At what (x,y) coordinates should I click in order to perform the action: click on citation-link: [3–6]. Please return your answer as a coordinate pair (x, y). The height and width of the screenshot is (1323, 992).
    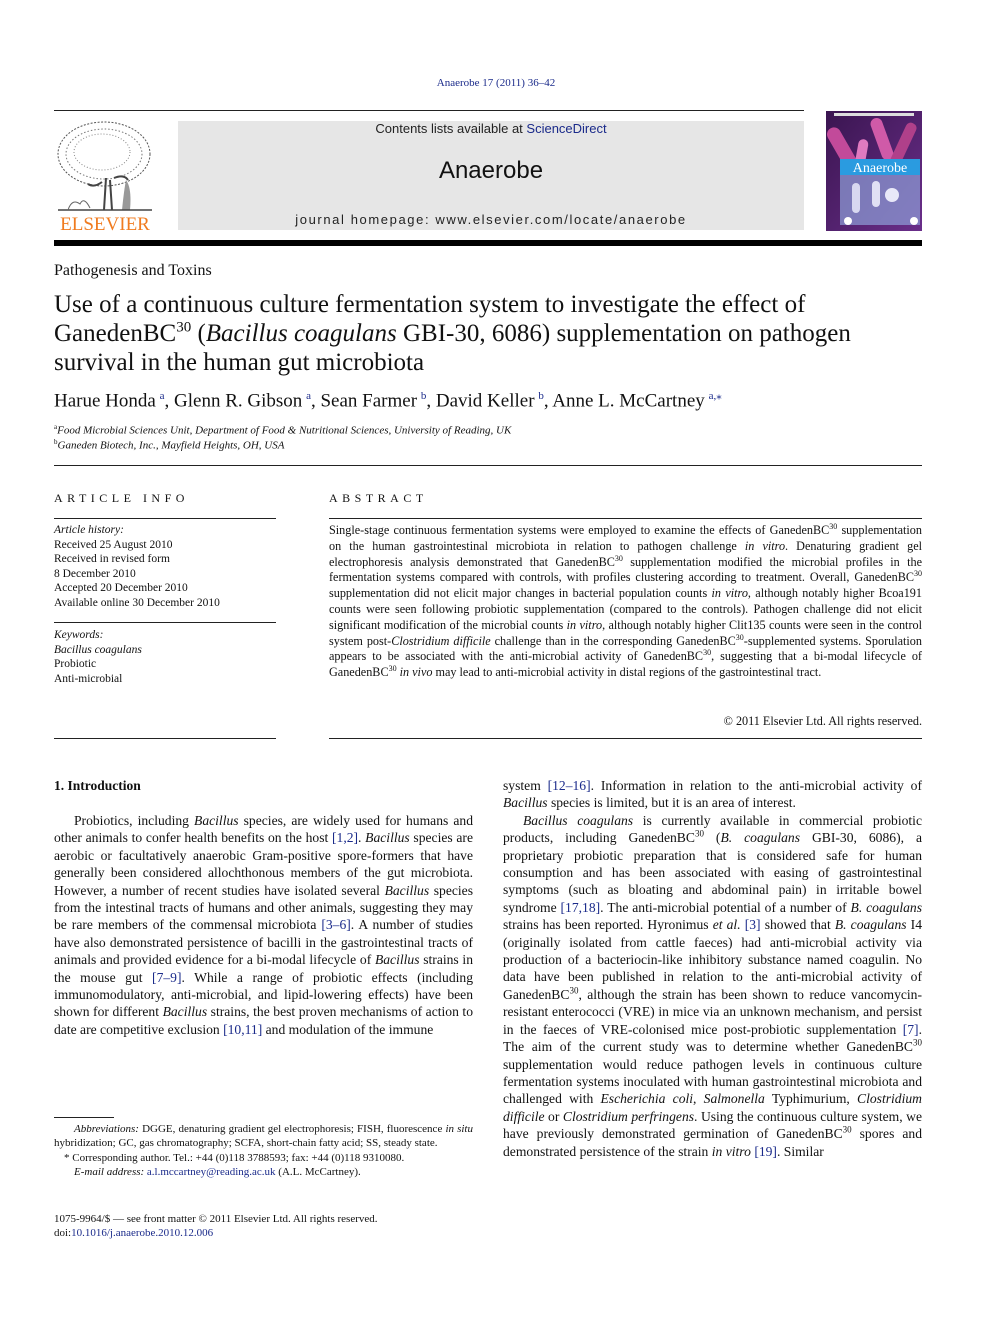
    Looking at the image, I should click on (335, 924).